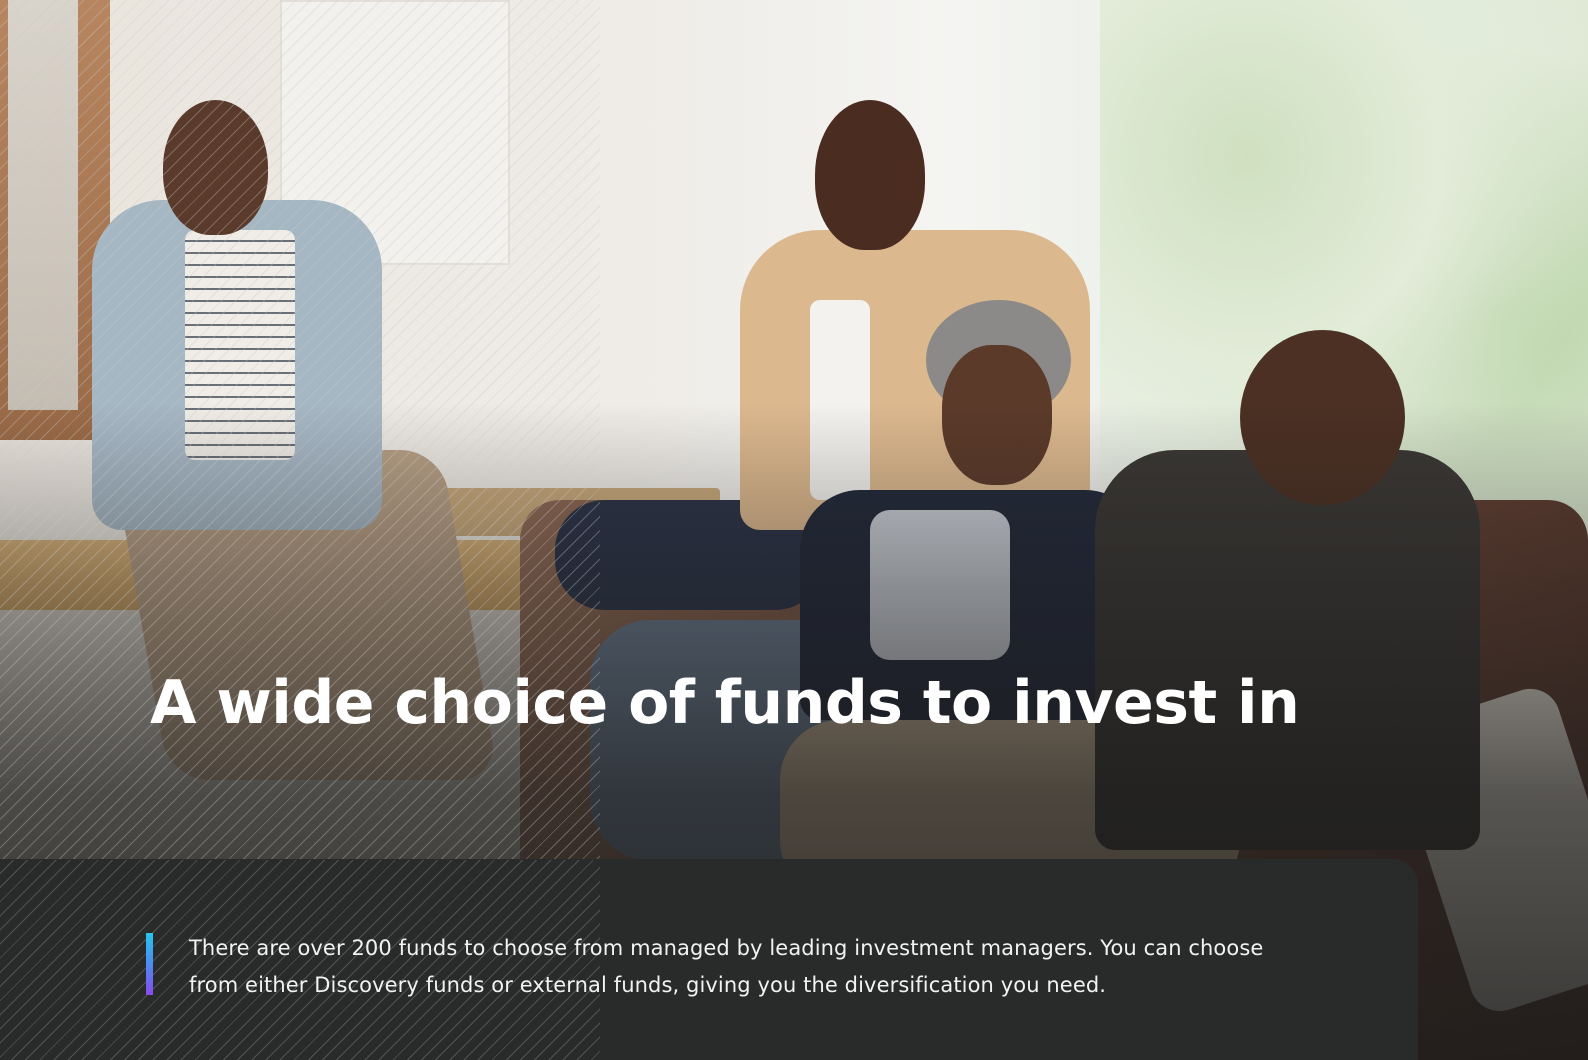 This screenshot has height=1060, width=1588. I want to click on page-title: A wide choice of funds to invest in, so click(725, 703).